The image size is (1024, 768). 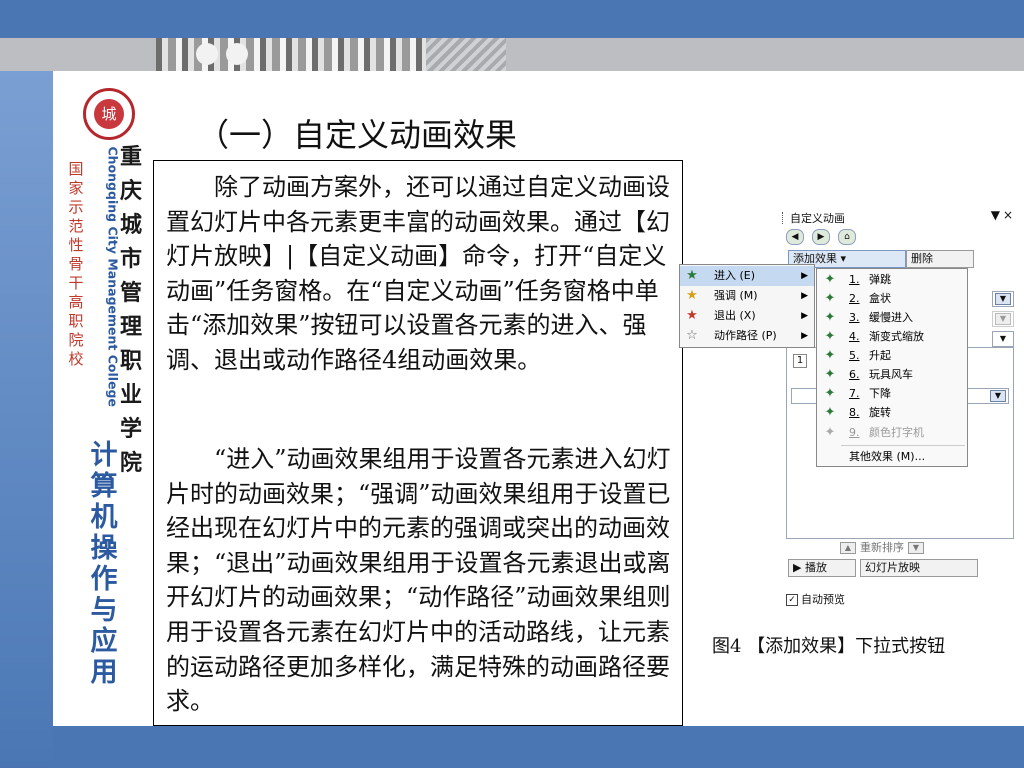 I want to click on effect-label: 旋转, so click(x=880, y=412).